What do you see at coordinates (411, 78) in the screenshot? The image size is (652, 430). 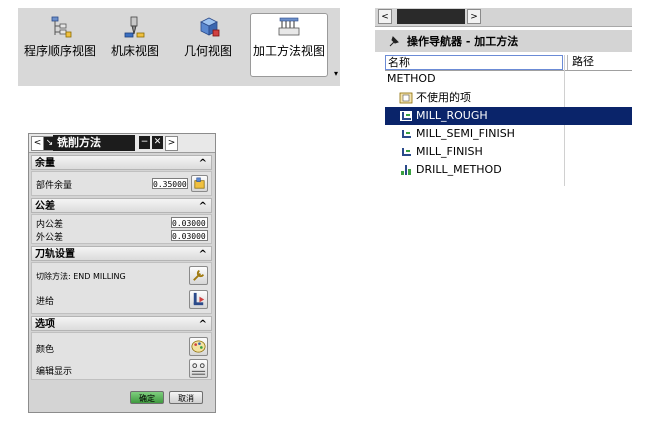 I see `tree-root-label: METHOD` at bounding box center [411, 78].